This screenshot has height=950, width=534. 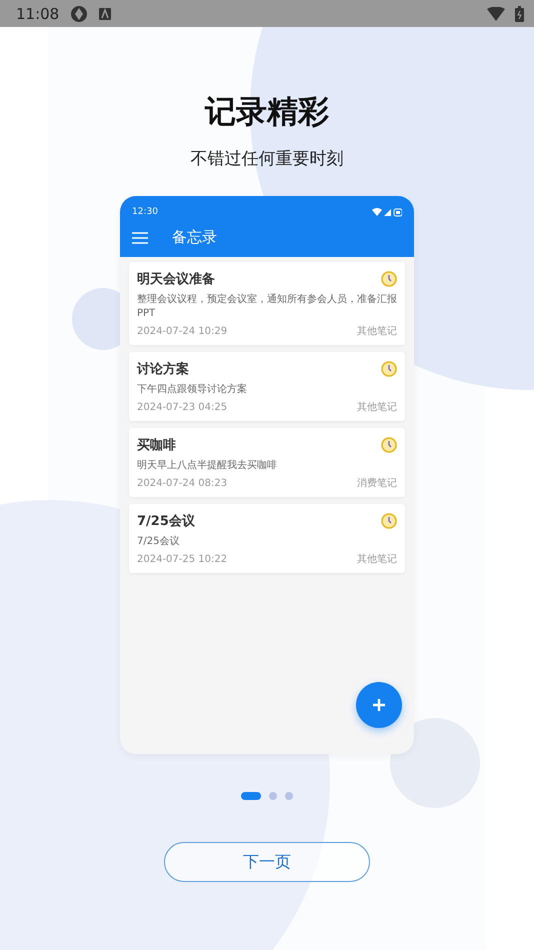 I want to click on note-title: 7/25会议, so click(x=166, y=521).